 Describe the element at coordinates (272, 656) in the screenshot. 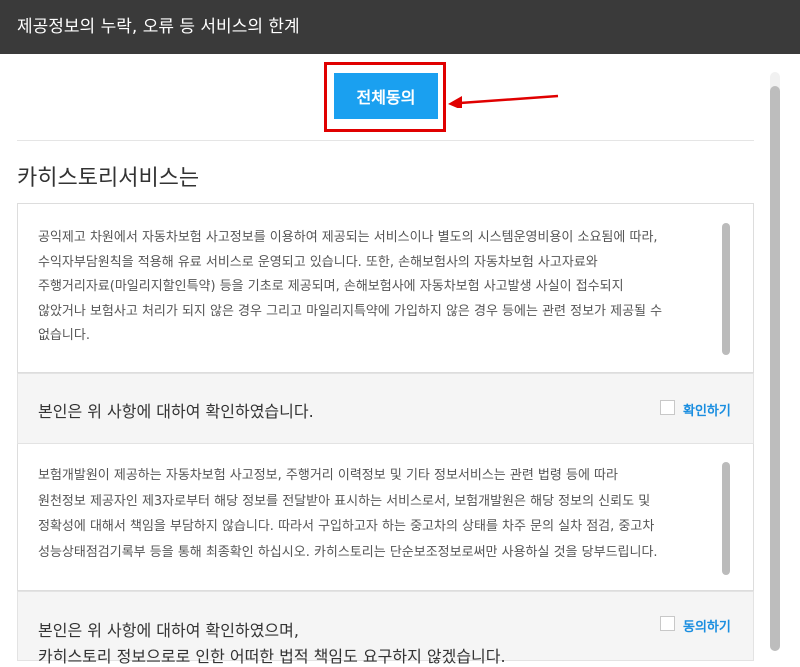

I see `confirm-label-2-line2: 카히스토리 정보으로로 인한 어떠한 법적 책임도 요구하지 않겠습니다.` at that location.